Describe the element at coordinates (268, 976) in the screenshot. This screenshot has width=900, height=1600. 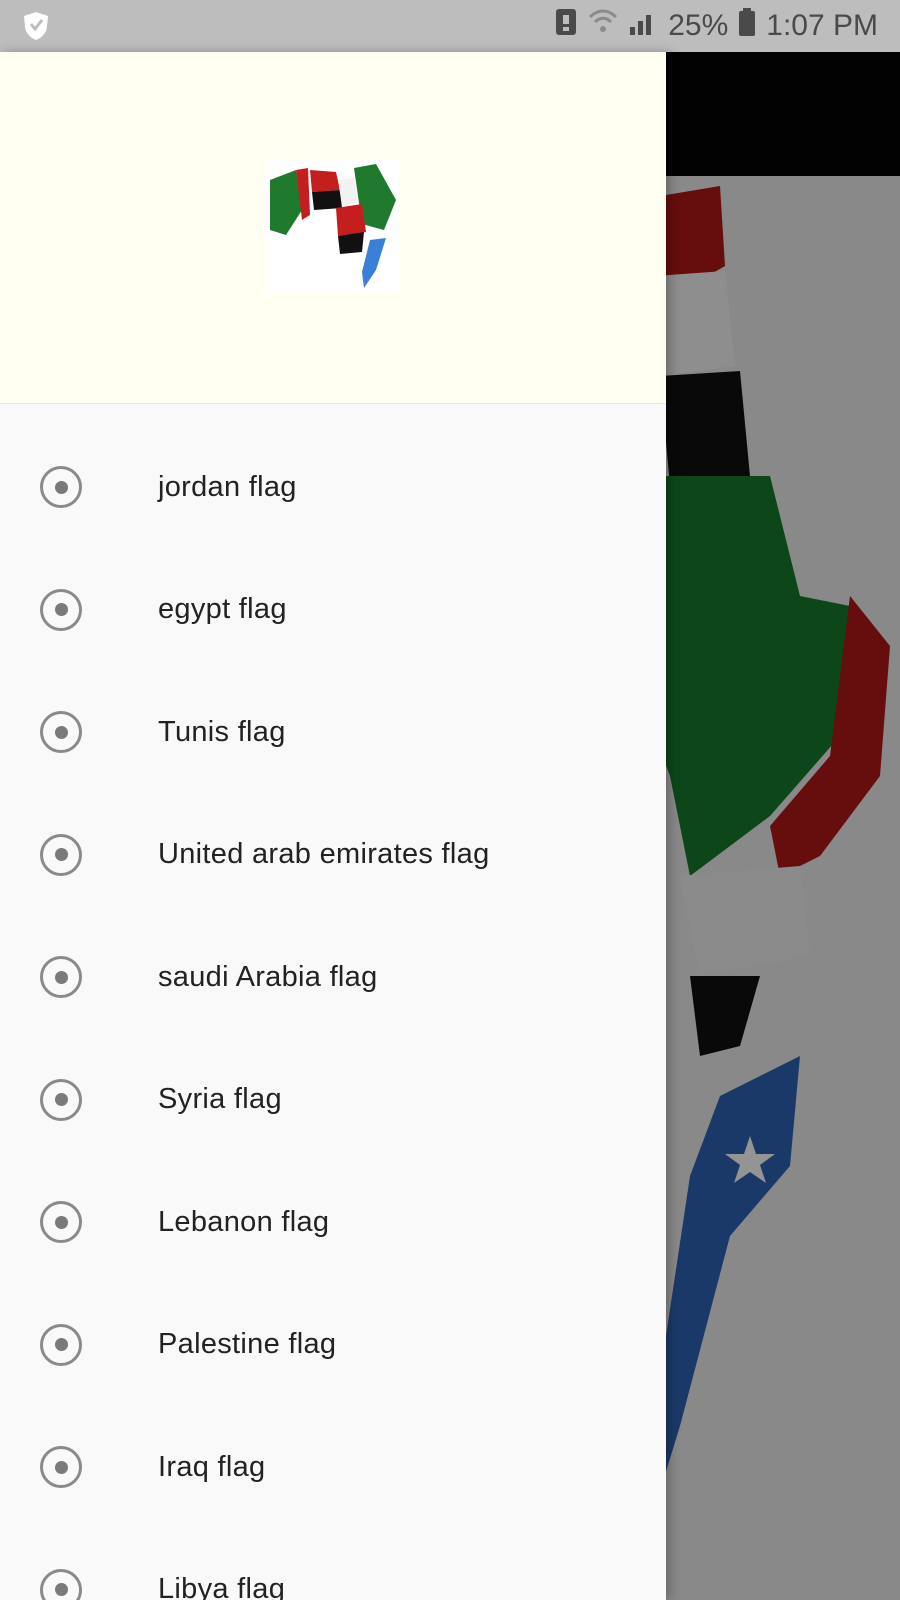
I see `menu-item-label: saudi Arabia flag` at that location.